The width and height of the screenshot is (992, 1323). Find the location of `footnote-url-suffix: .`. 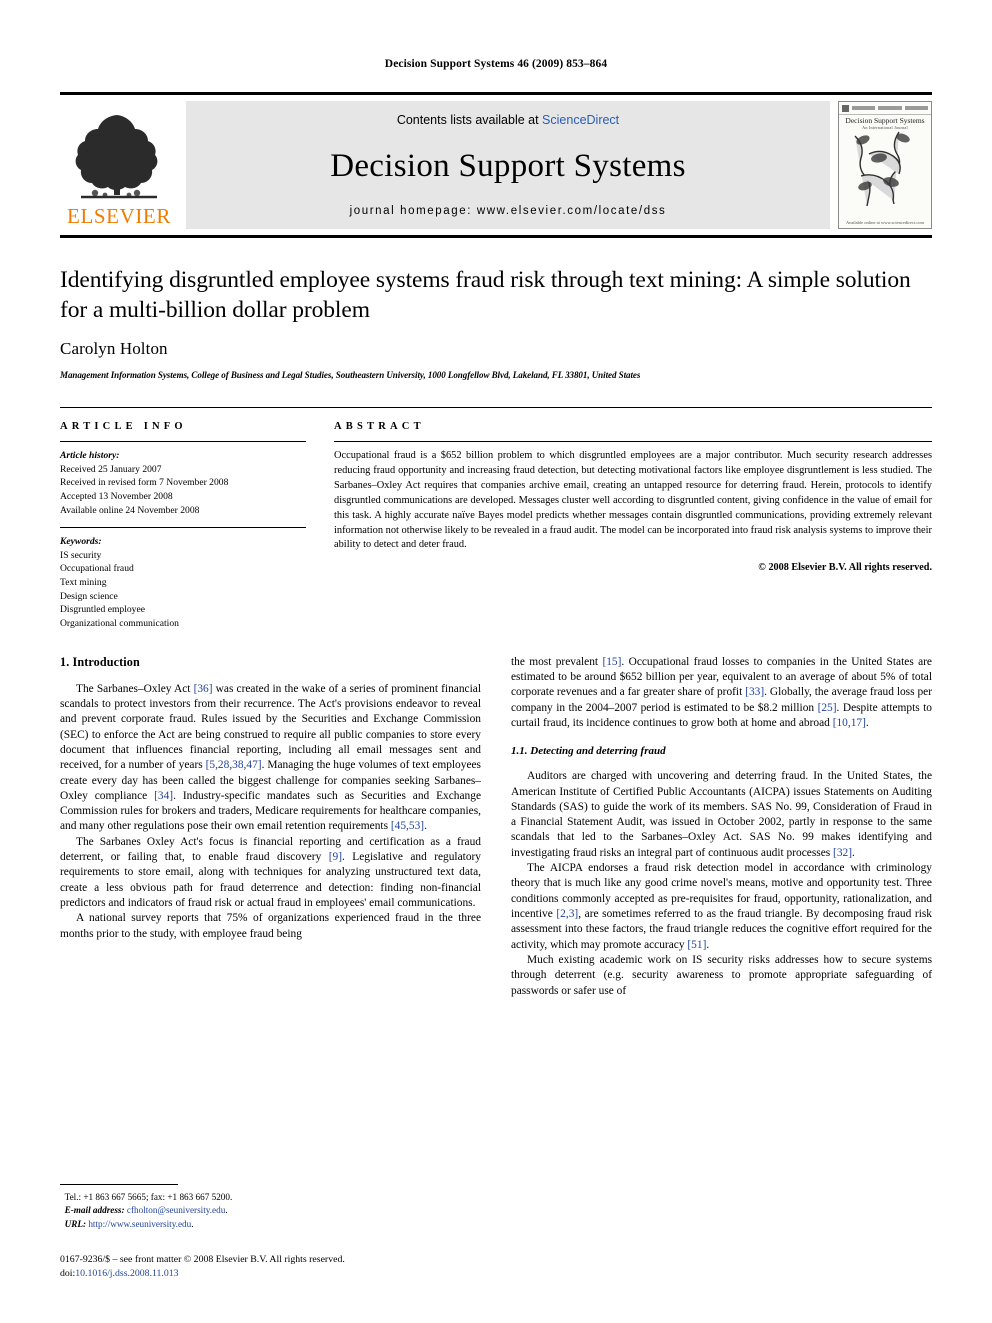

footnote-url-suffix: . is located at coordinates (192, 1223).